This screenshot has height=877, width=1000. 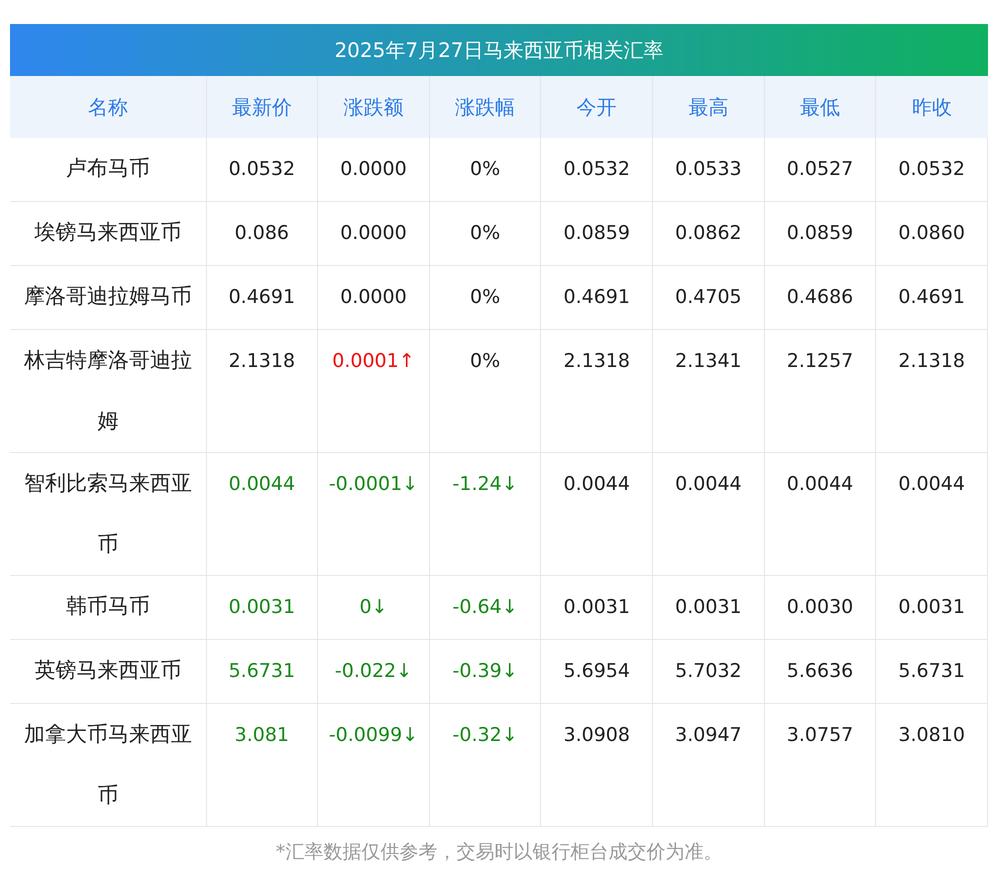 What do you see at coordinates (374, 765) in the screenshot?
I see `table-cell: -0.0099↓` at bounding box center [374, 765].